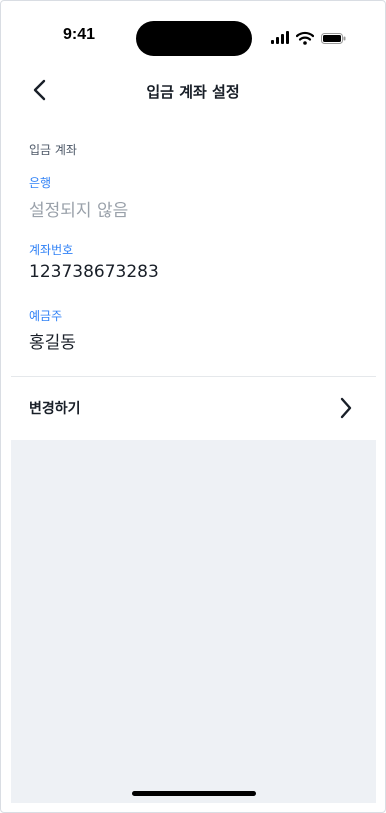 The height and width of the screenshot is (813, 386). Describe the element at coordinates (281, 38) in the screenshot. I see `signal-icon` at that location.